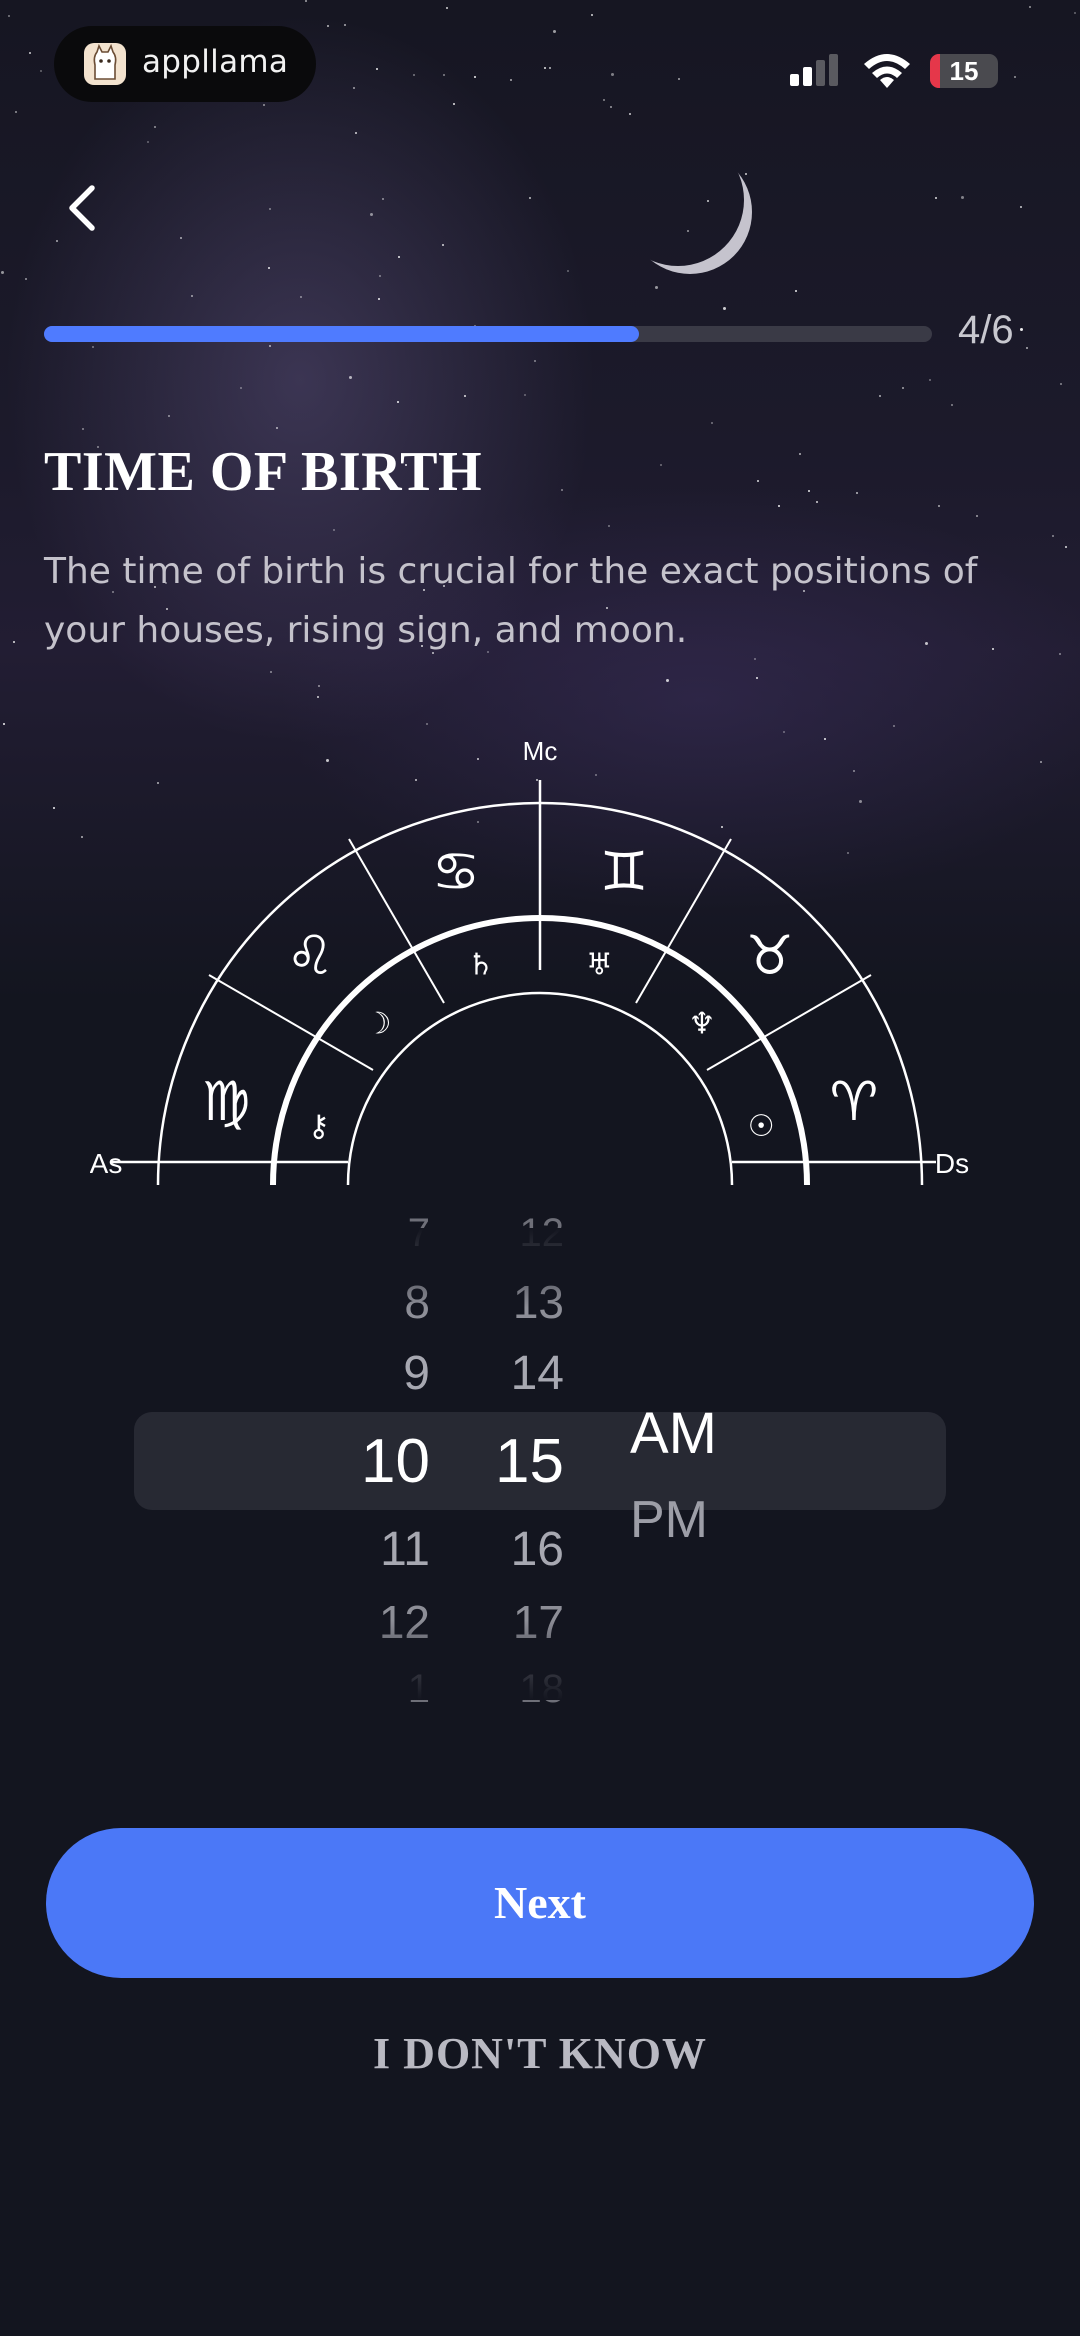 The width and height of the screenshot is (1080, 2336). I want to click on zodiac-leo-icon: ♌, so click(310, 955).